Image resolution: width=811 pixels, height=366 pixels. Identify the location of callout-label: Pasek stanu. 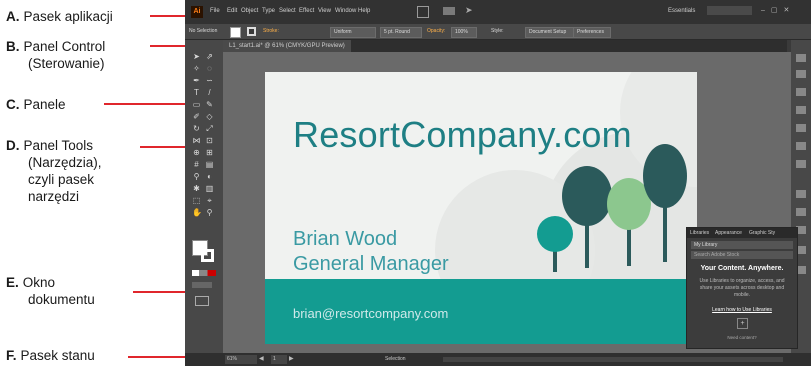
(57, 355).